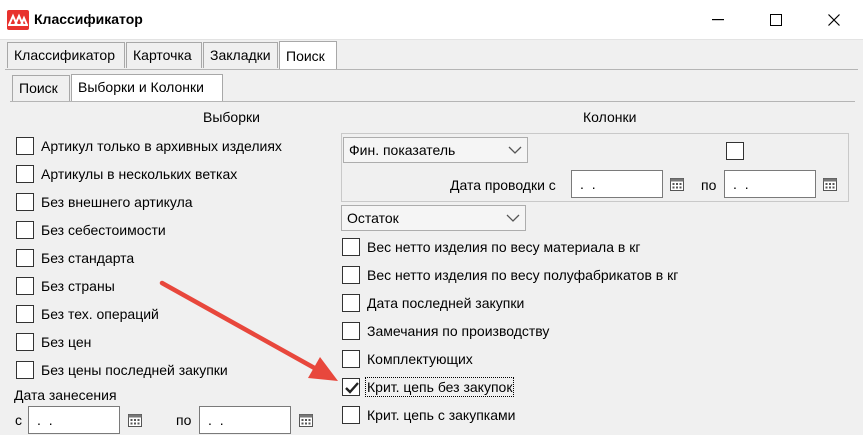  I want to click on entry-date-from-label: с, so click(18, 420).